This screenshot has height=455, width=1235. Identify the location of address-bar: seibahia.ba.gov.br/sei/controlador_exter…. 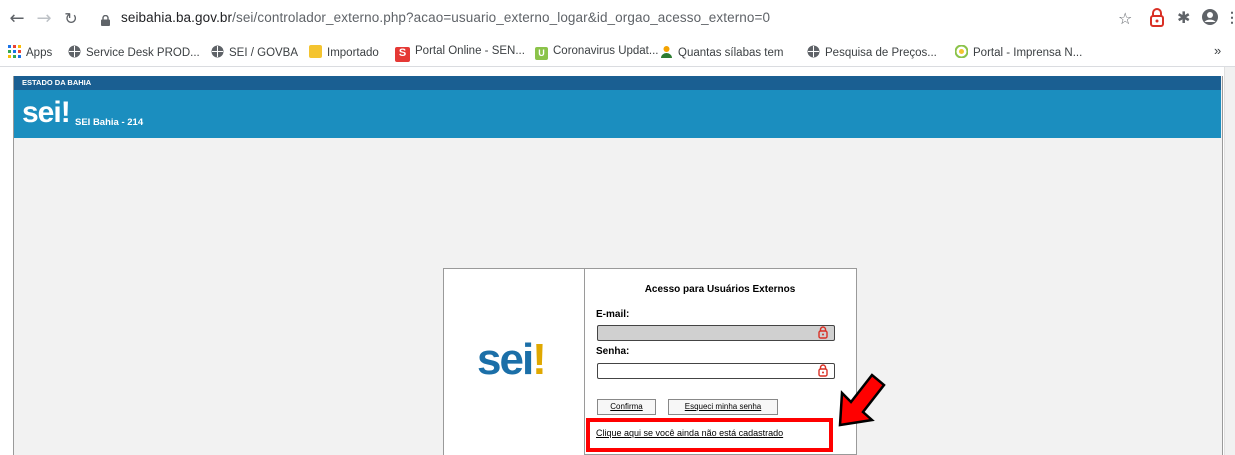
(445, 17).